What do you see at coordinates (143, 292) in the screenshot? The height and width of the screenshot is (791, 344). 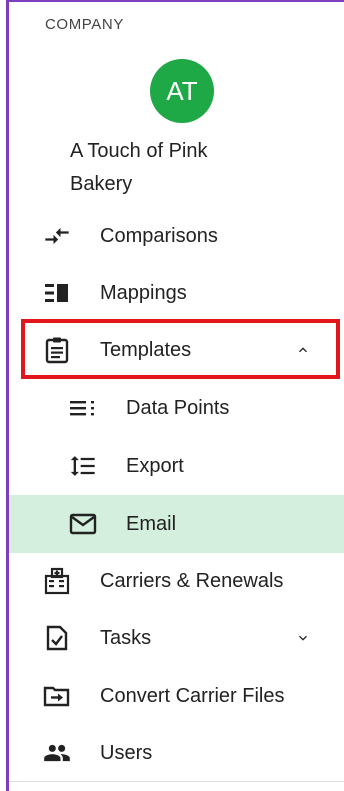 I see `nav-label-mappings: Mappings` at bounding box center [143, 292].